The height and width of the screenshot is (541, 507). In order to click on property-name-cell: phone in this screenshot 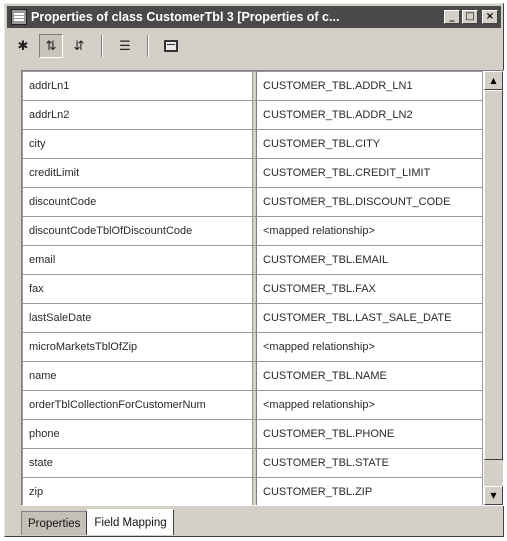, I will do `click(137, 434)`.